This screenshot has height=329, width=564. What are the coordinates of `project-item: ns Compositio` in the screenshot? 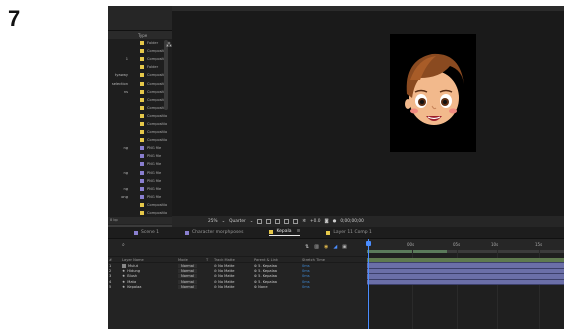 It's located at (140, 92).